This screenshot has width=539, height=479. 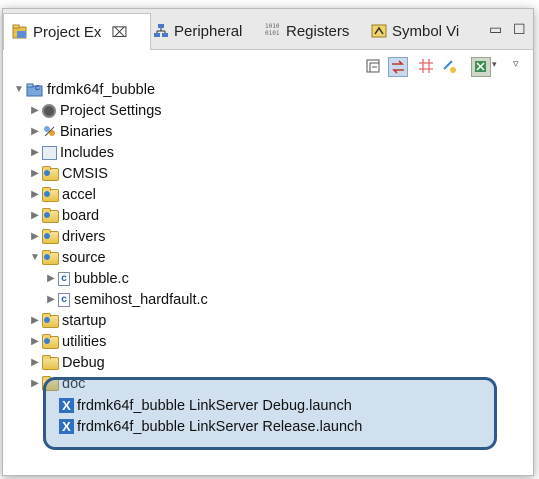 What do you see at coordinates (37, 88) in the screenshot?
I see `svg-text: C` at bounding box center [37, 88].